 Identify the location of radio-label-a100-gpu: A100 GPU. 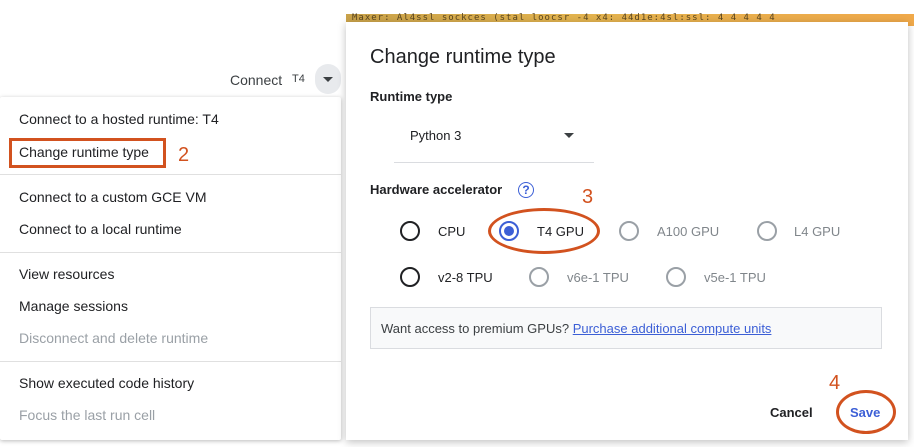
(688, 231).